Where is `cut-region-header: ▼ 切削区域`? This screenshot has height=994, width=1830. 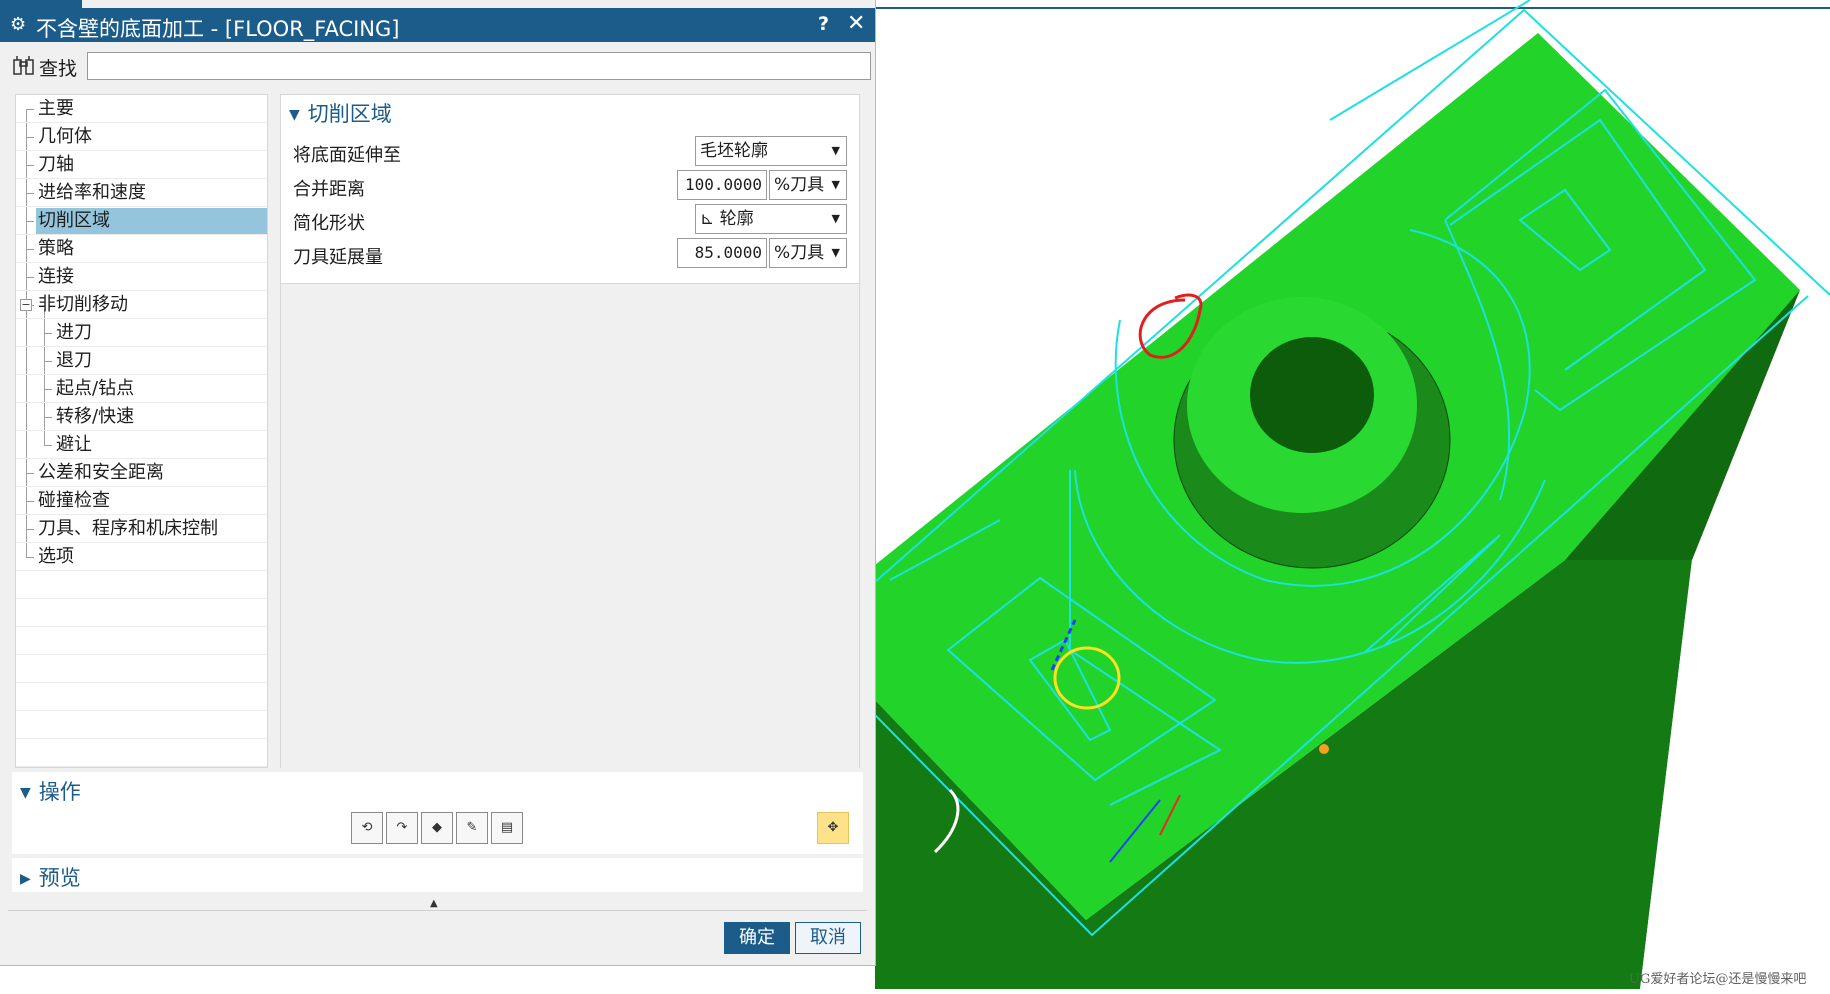 cut-region-header: ▼ 切削区域 is located at coordinates (340, 113).